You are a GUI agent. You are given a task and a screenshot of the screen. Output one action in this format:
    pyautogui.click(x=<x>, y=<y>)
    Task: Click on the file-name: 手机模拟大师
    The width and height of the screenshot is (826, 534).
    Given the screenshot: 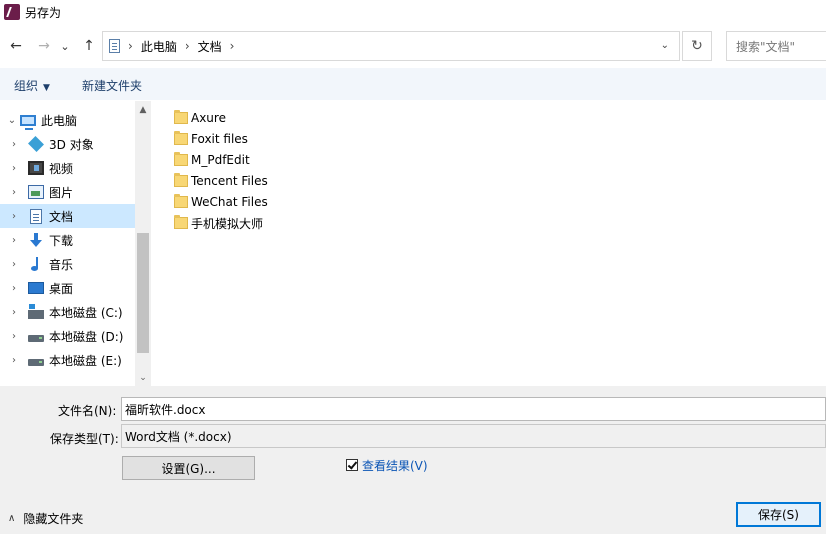 What is the action you would take?
    pyautogui.click(x=227, y=223)
    